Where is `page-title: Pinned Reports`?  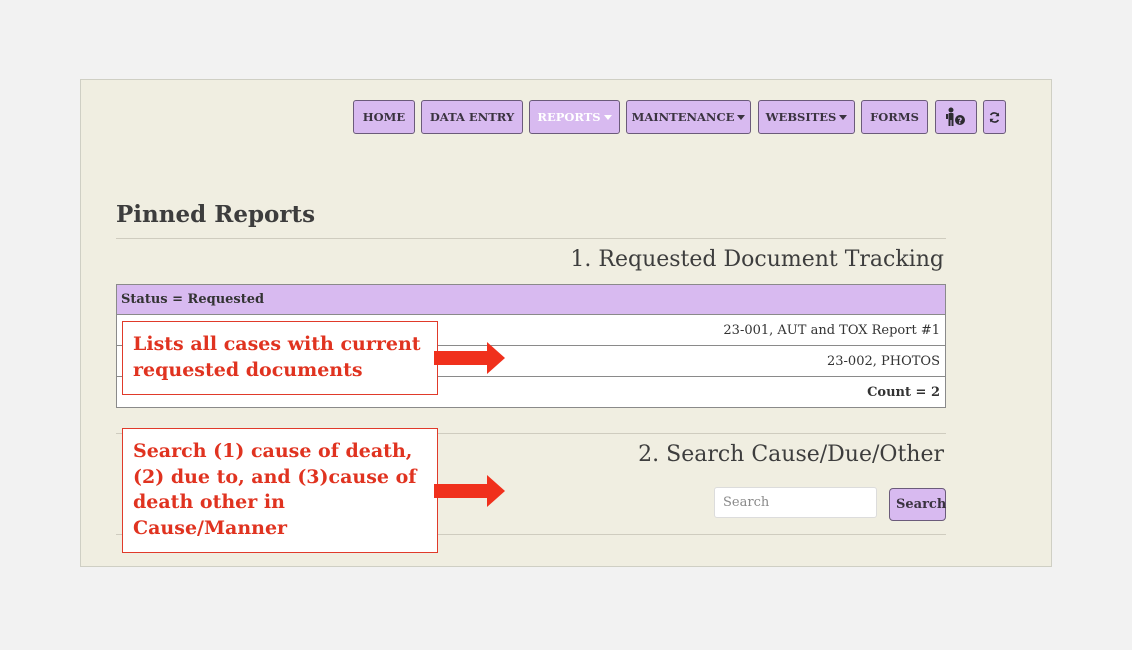 page-title: Pinned Reports is located at coordinates (216, 214).